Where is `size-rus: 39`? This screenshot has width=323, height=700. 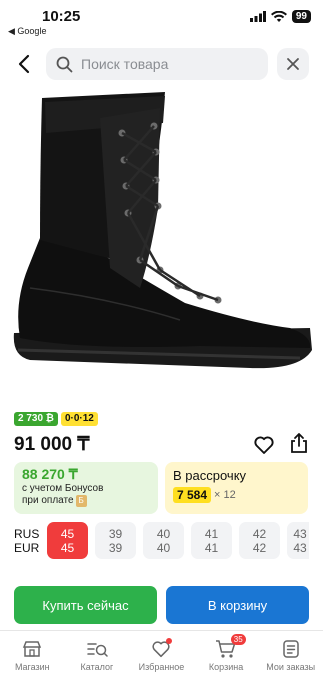 size-rus: 39 is located at coordinates (115, 534).